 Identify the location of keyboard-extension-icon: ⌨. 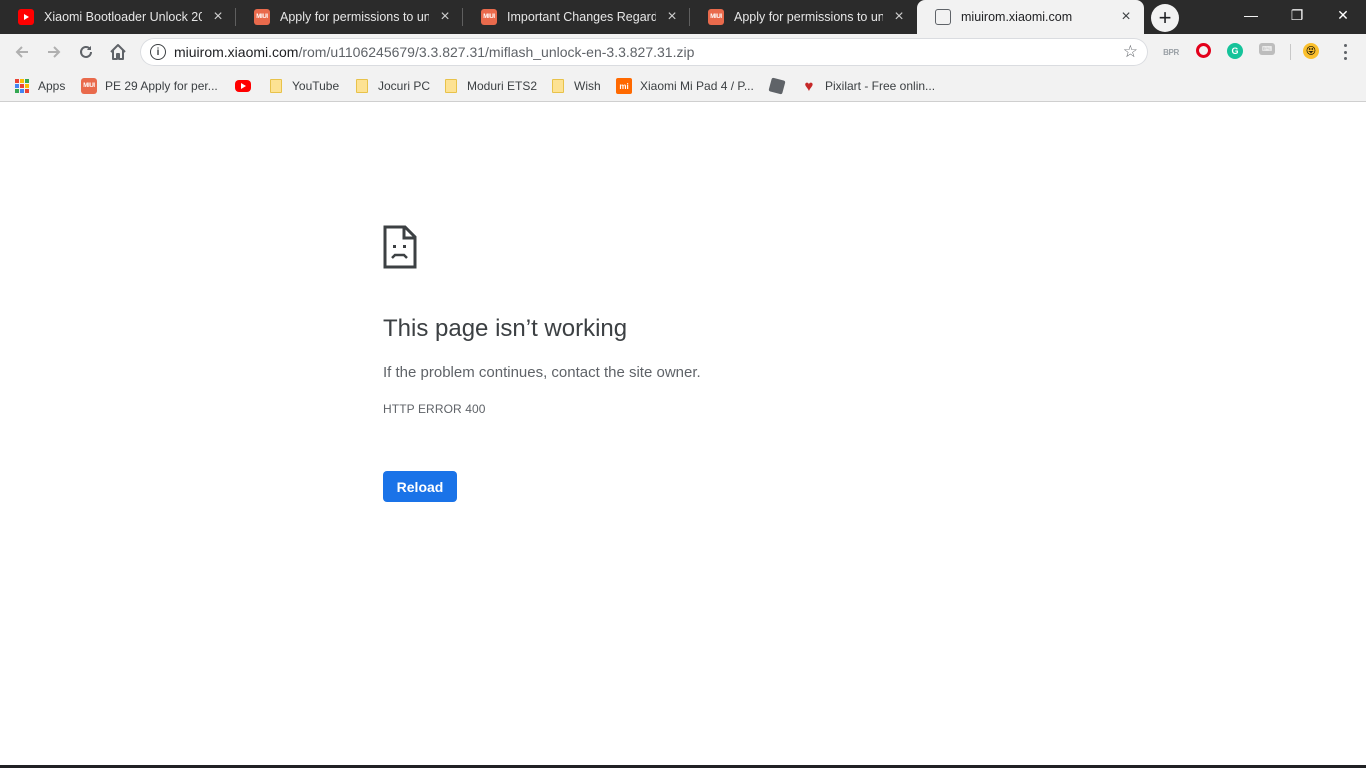
(1267, 49).